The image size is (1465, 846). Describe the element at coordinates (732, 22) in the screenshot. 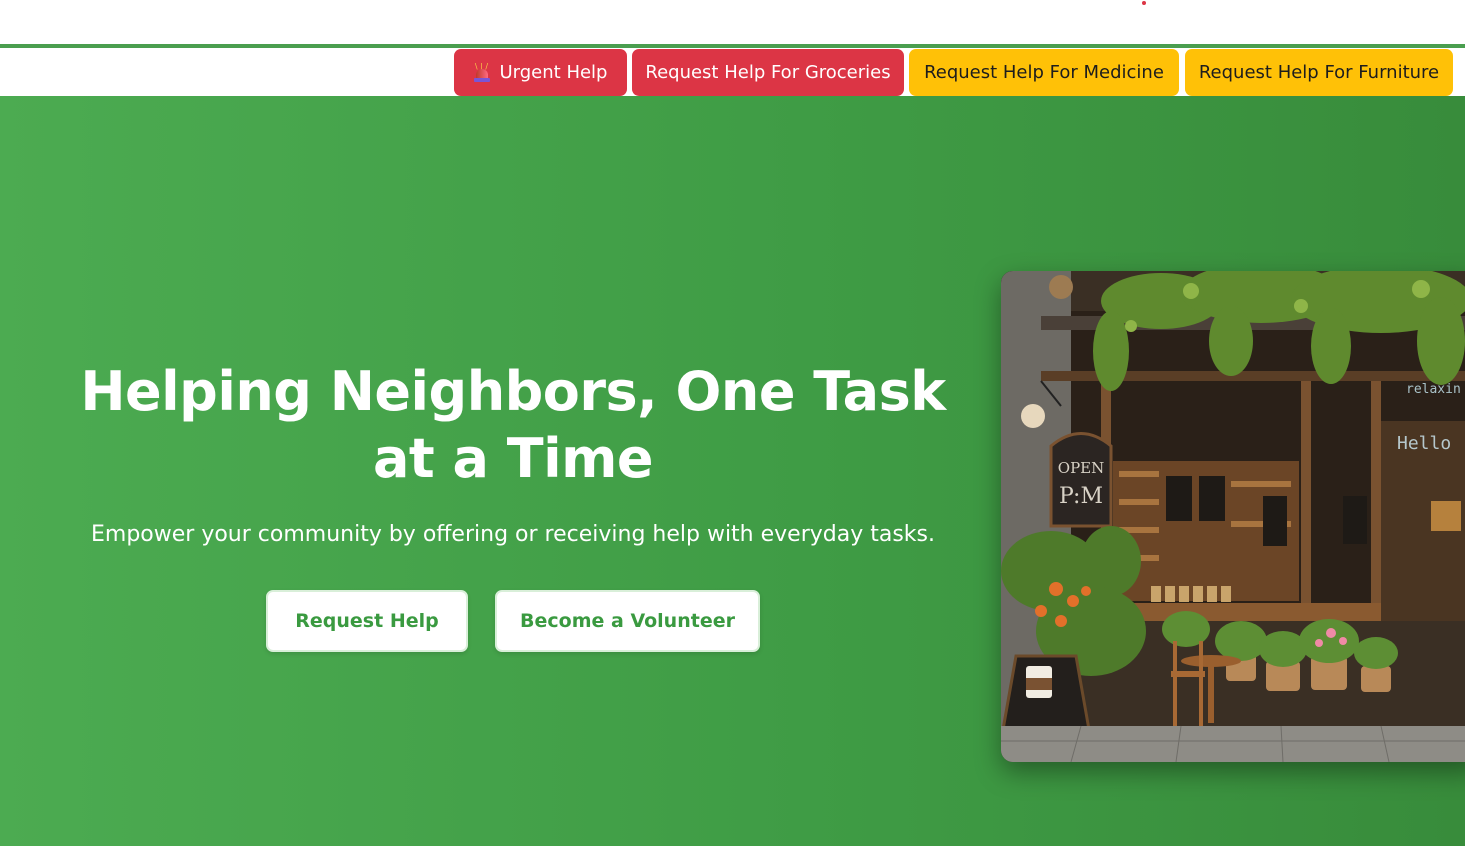

I see `top-navbar` at that location.